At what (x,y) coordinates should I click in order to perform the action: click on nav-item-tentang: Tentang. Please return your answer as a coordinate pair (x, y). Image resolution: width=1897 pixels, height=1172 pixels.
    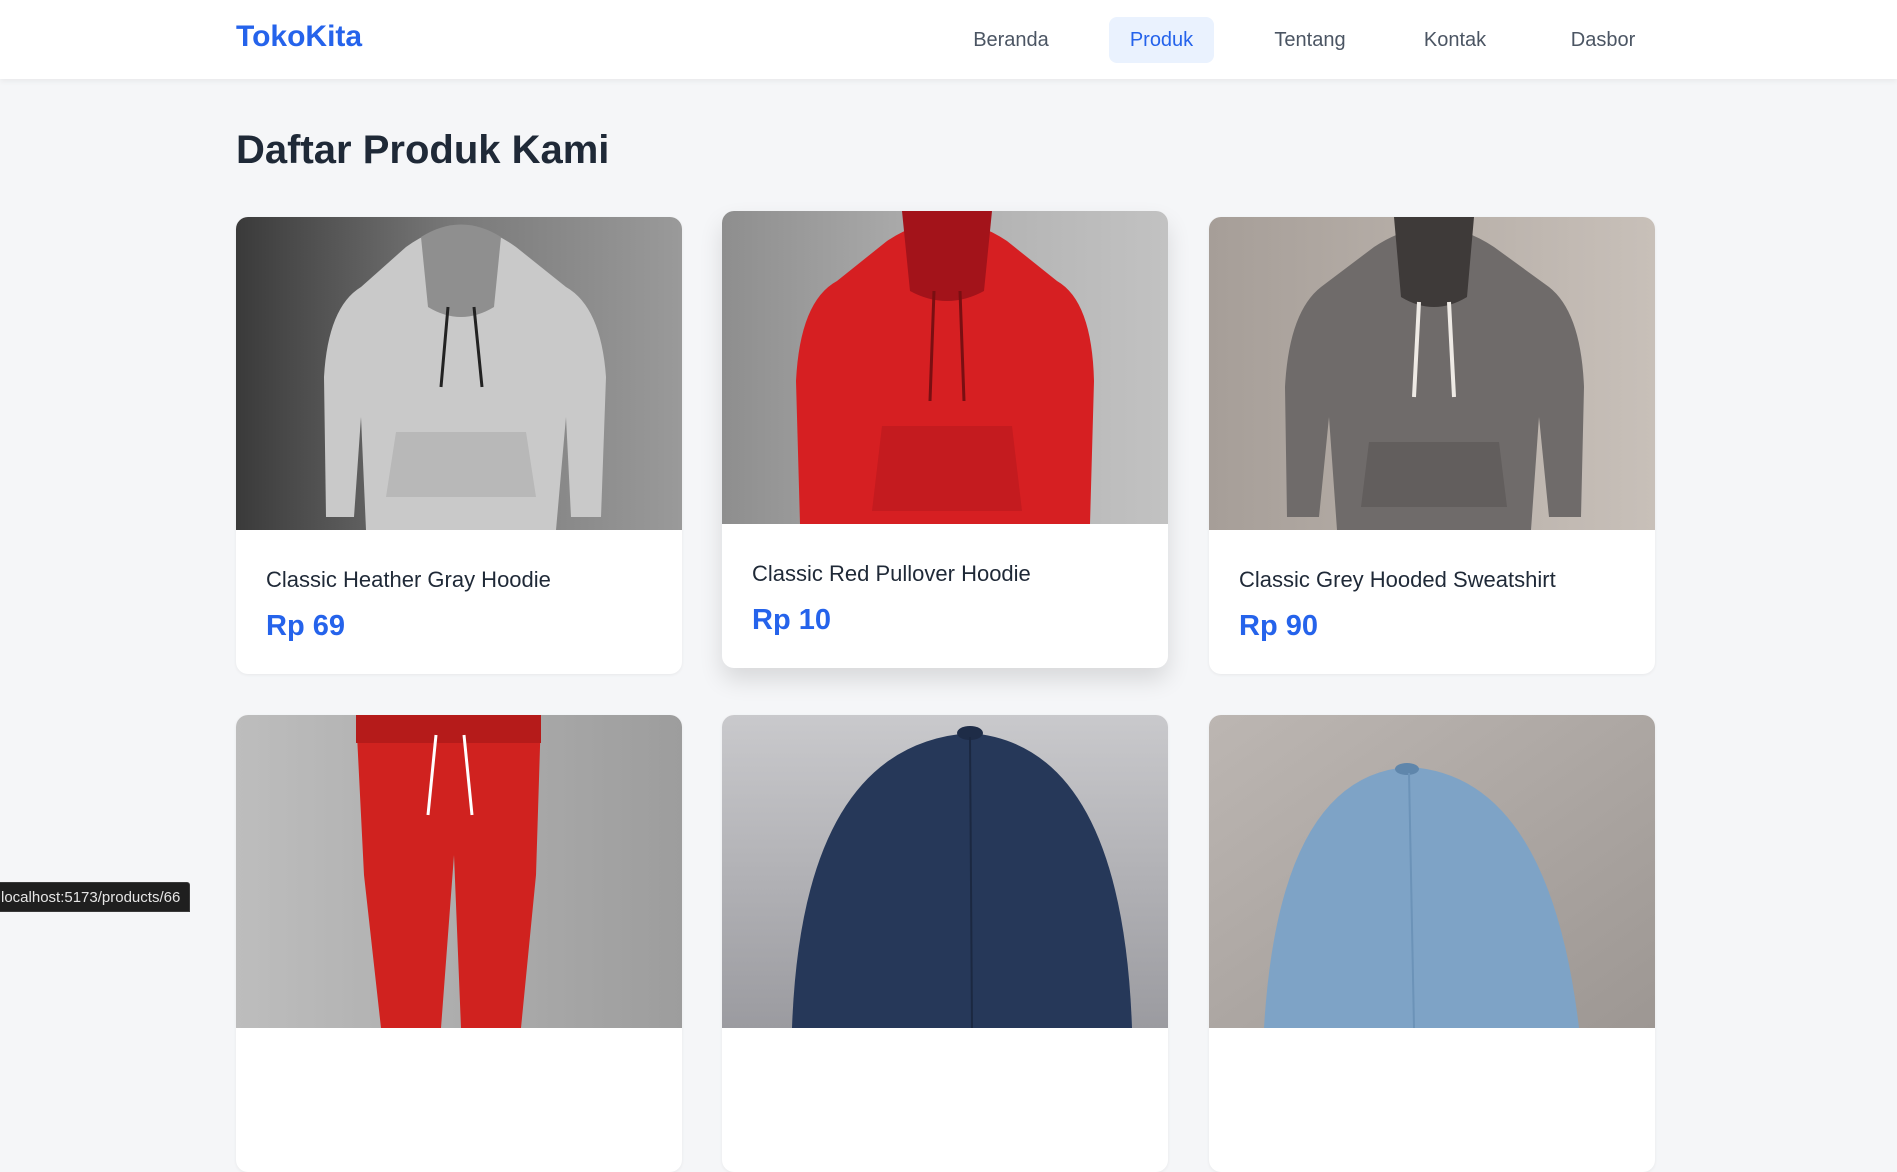
    Looking at the image, I should click on (1310, 40).